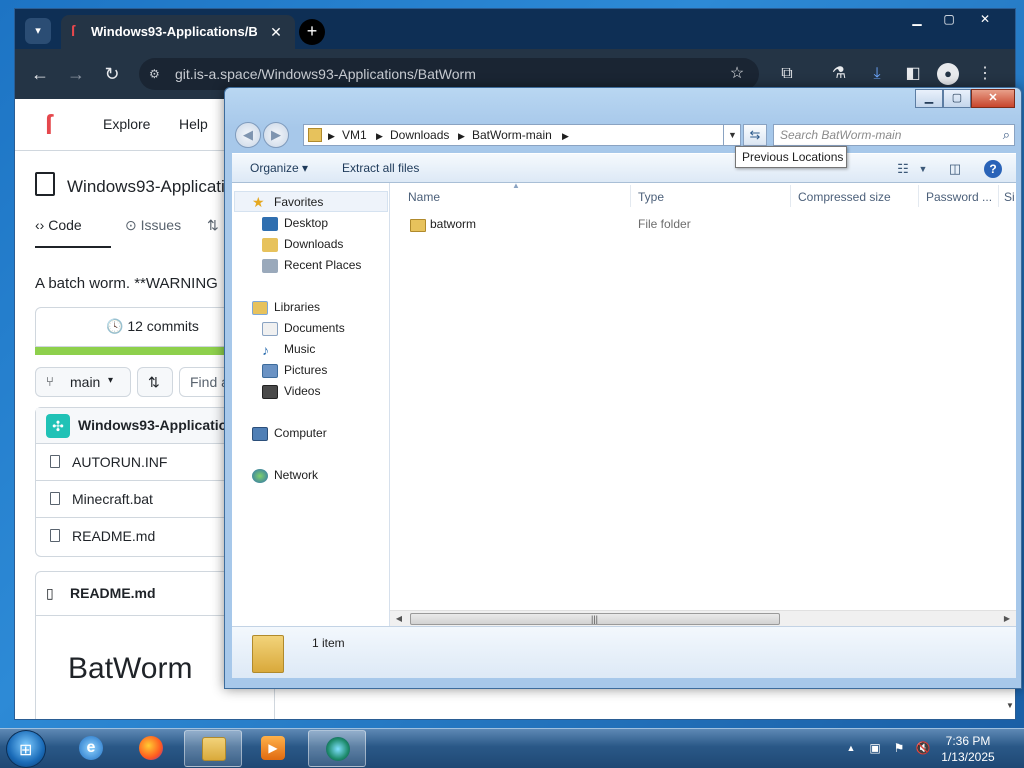  Describe the element at coordinates (322, 265) in the screenshot. I see `nav-recent-places: Recent Places` at that location.